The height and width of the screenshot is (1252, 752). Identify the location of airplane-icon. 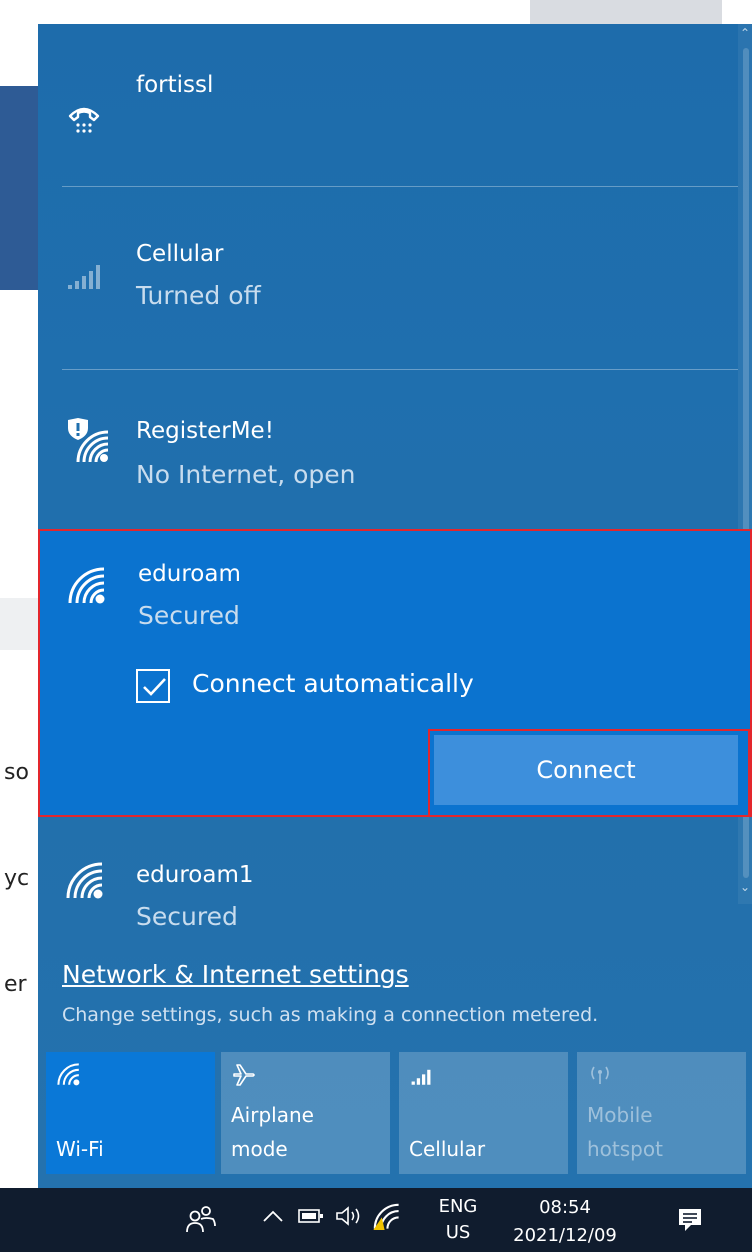
(244, 1077).